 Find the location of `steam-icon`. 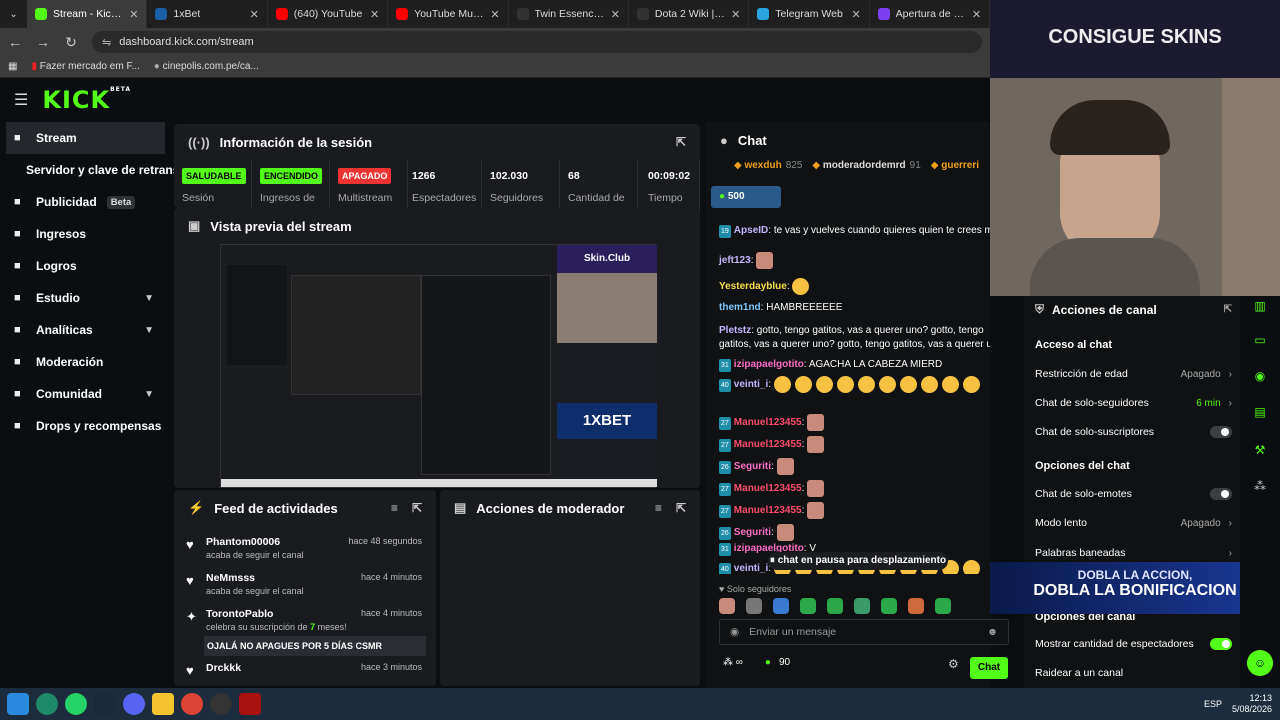

steam-icon is located at coordinates (105, 704).